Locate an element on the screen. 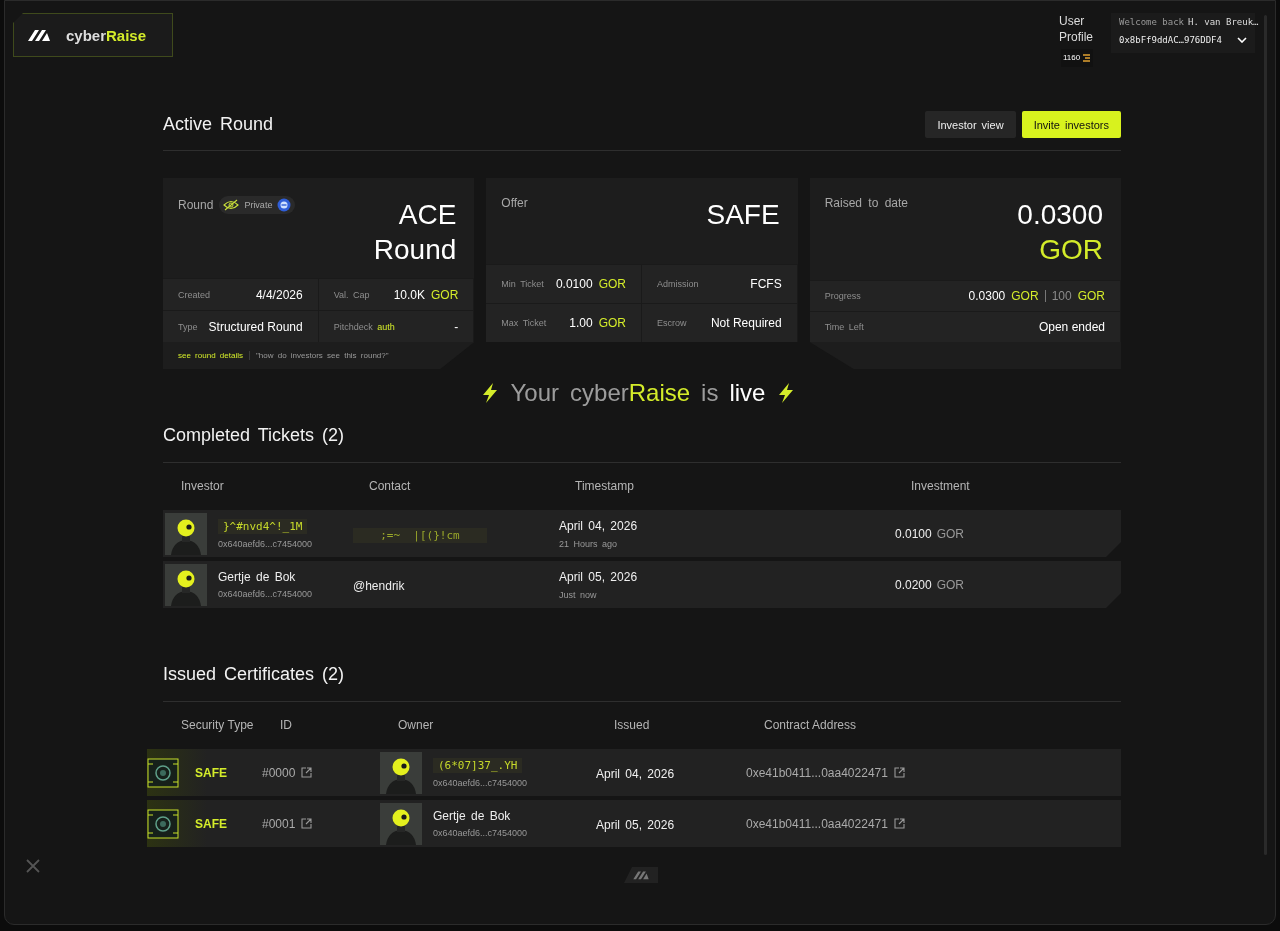  card-label: Round is located at coordinates (196, 205).